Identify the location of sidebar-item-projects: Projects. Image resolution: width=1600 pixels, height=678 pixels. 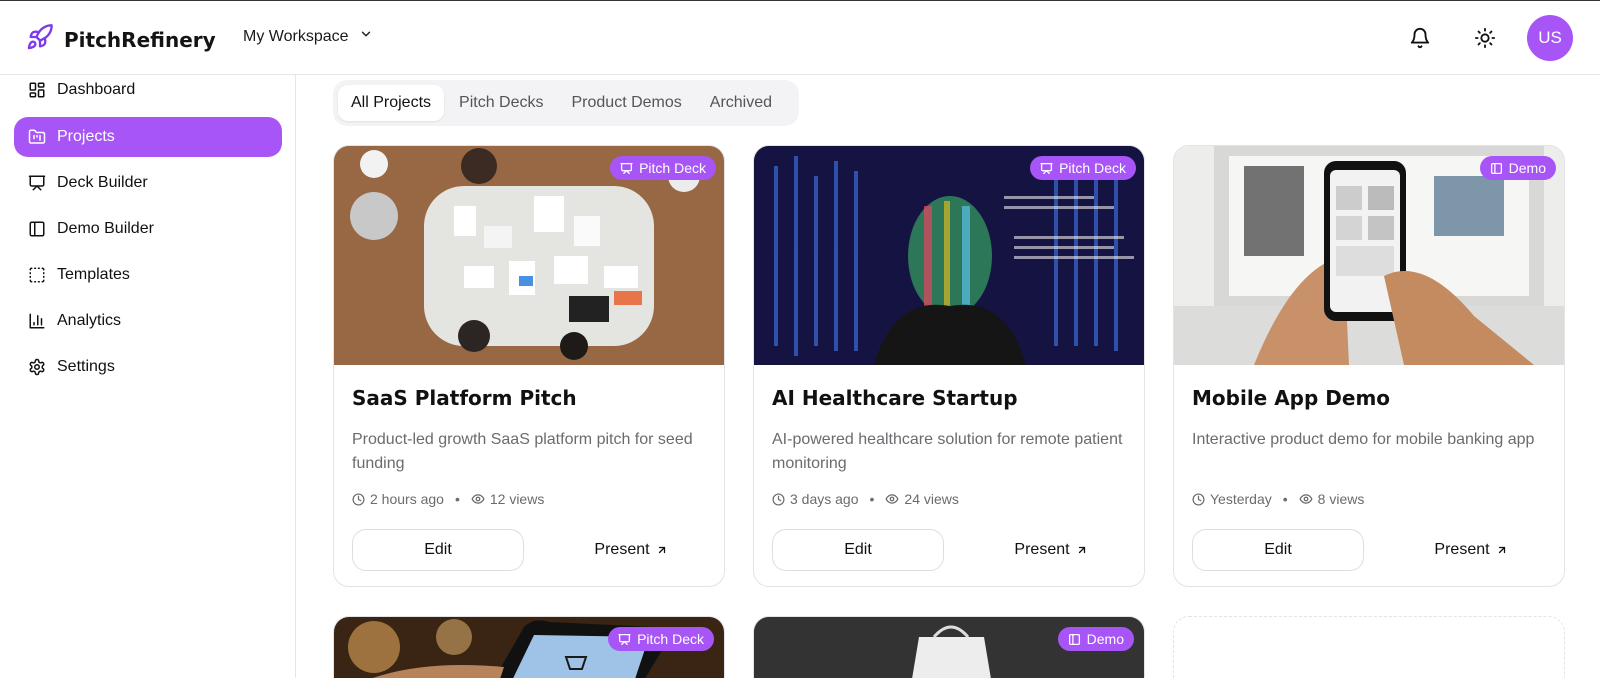
(148, 137).